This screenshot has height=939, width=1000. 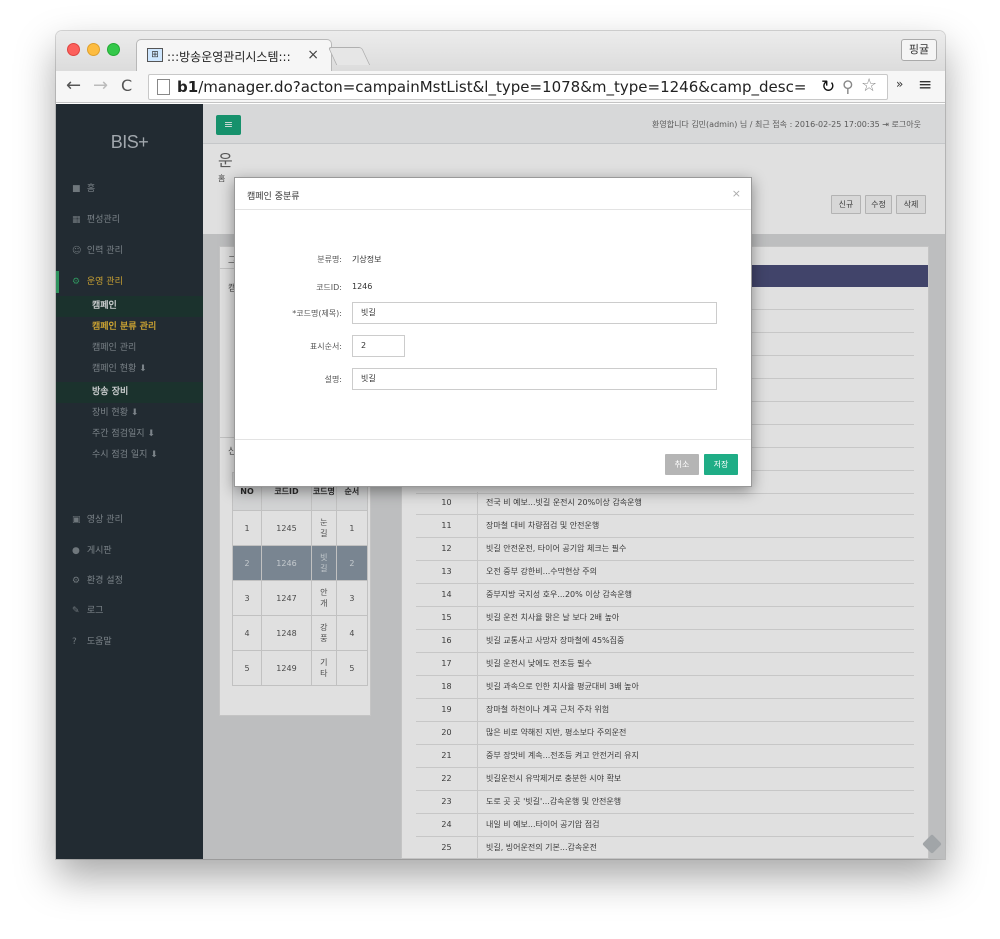 I want to click on reload-icon: C, so click(x=126, y=86).